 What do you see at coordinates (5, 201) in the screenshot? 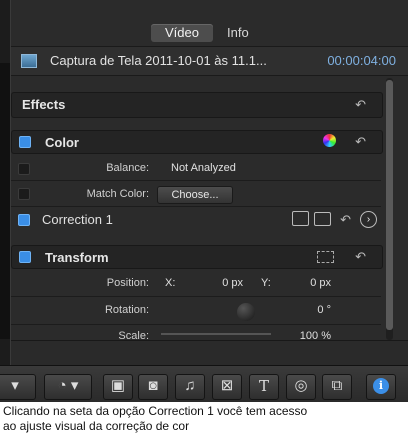
I see `viewer-edge` at bounding box center [5, 201].